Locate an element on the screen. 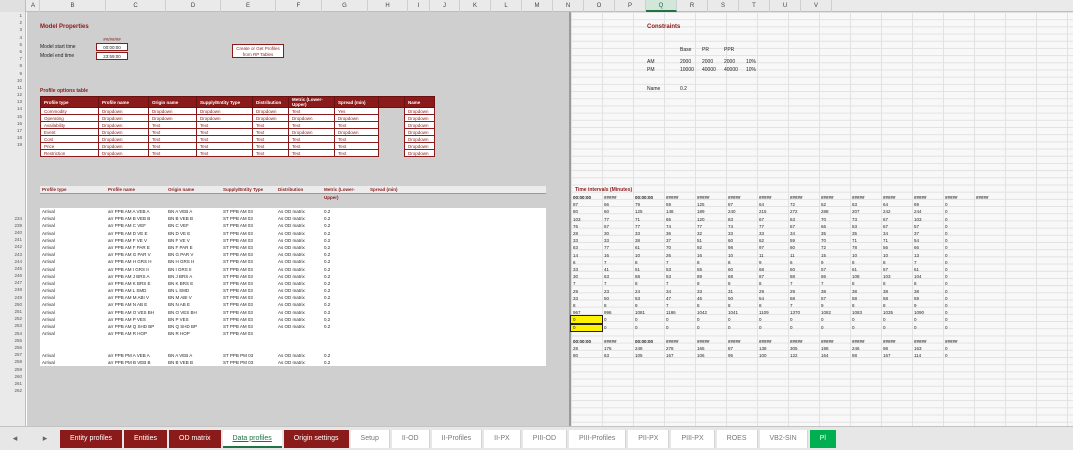 The height and width of the screenshot is (450, 1073). column-header-r: R is located at coordinates (692, 6).